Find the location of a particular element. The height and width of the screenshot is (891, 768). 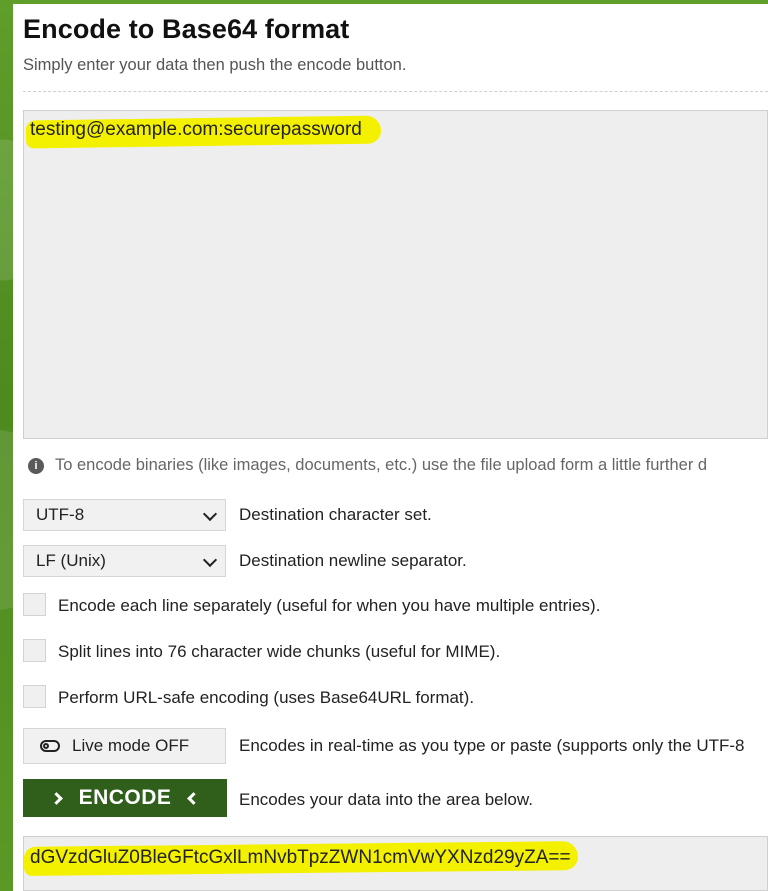

charset-select-value: UTF-8 is located at coordinates (60, 514).